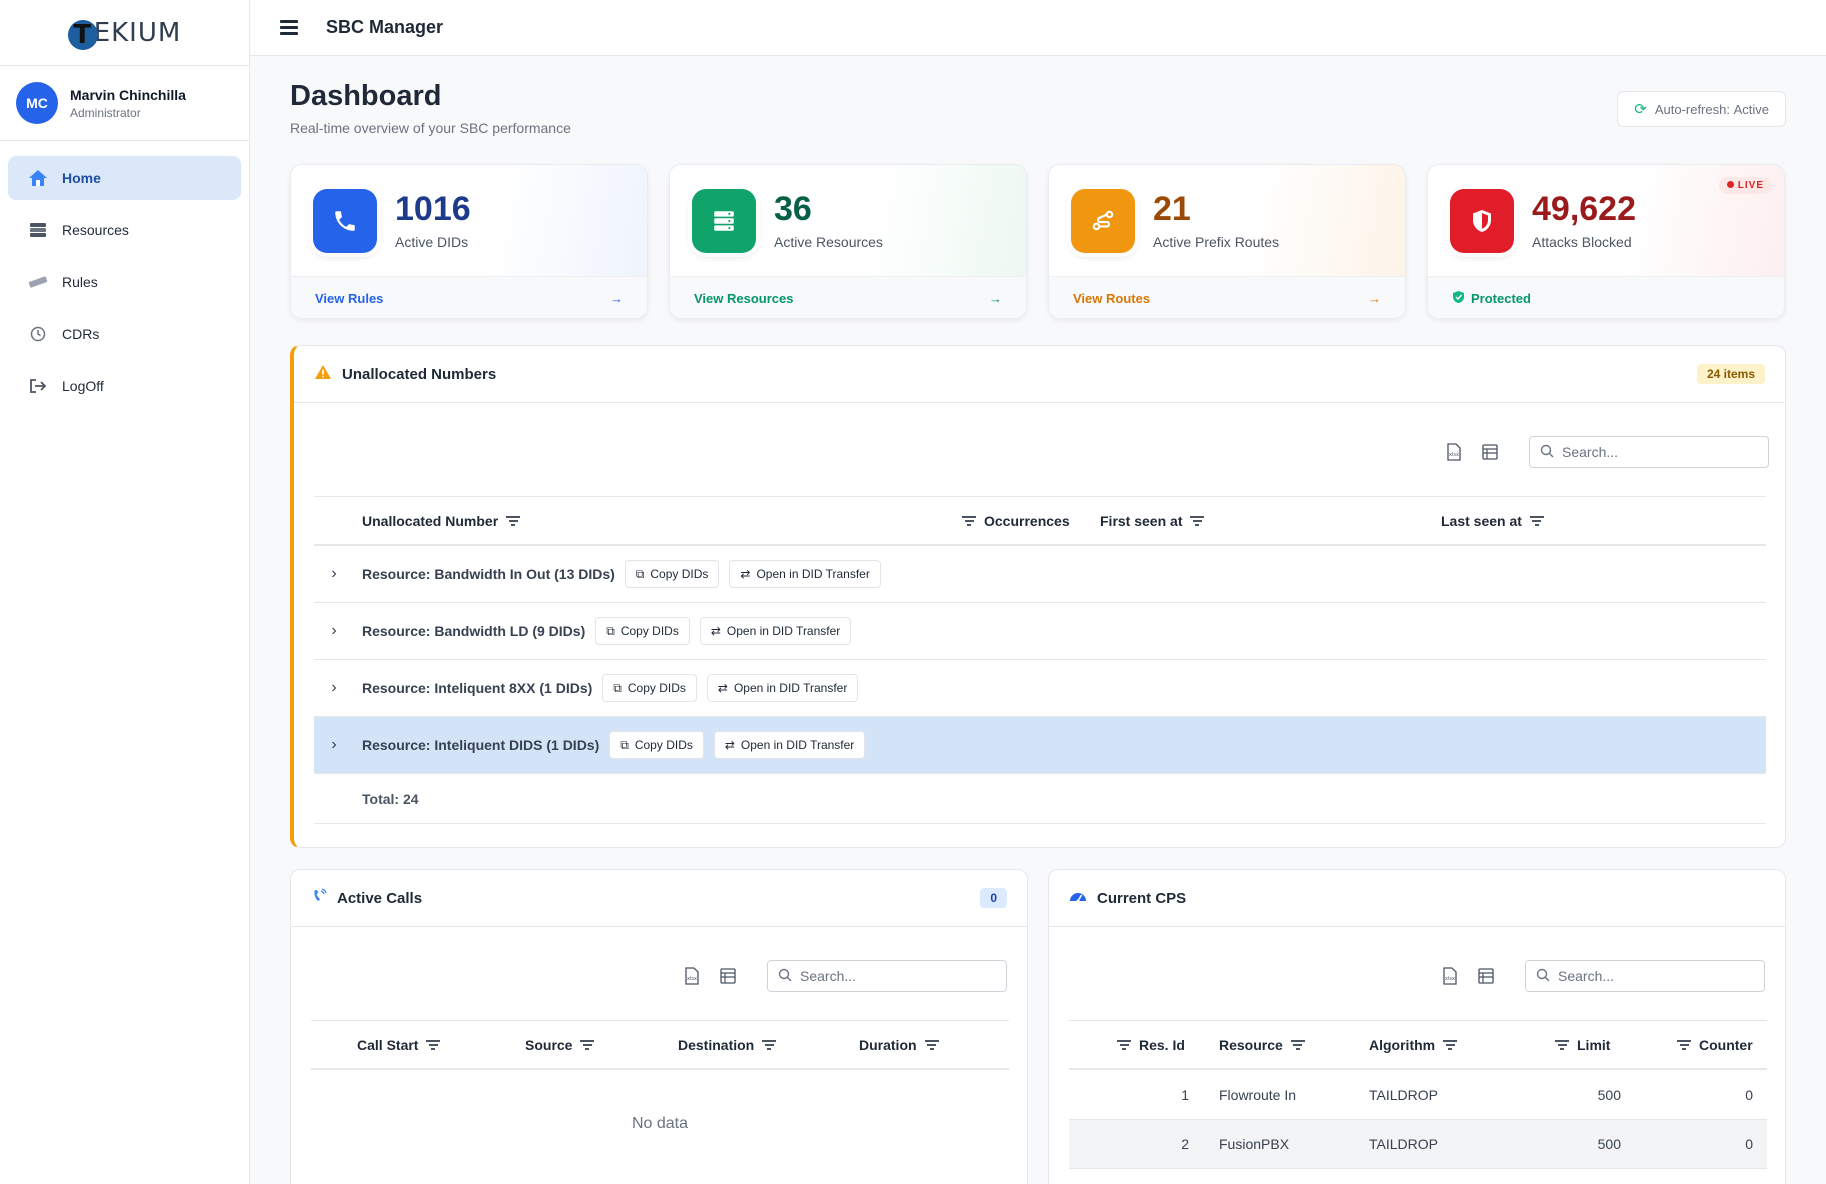 Image resolution: width=1826 pixels, height=1184 pixels. Describe the element at coordinates (563, 1045) in the screenshot. I see `column-header-source: Source` at that location.